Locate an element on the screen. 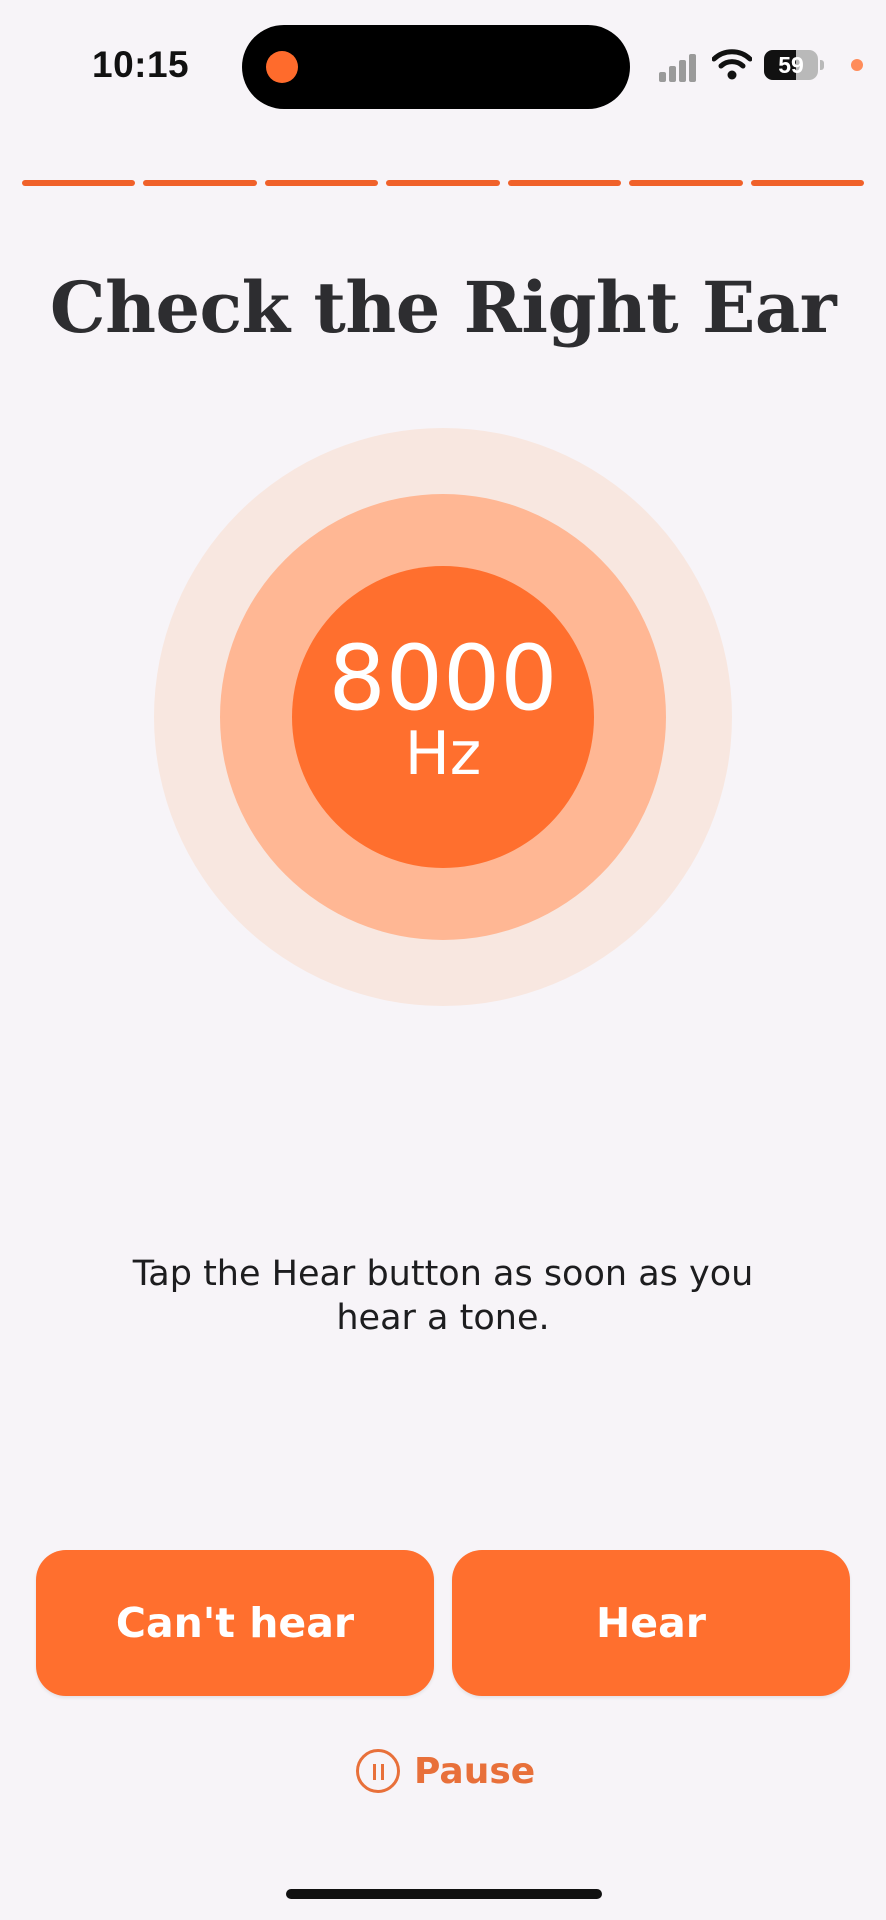 This screenshot has width=886, height=1920. battery-percent: 59 is located at coordinates (791, 65).